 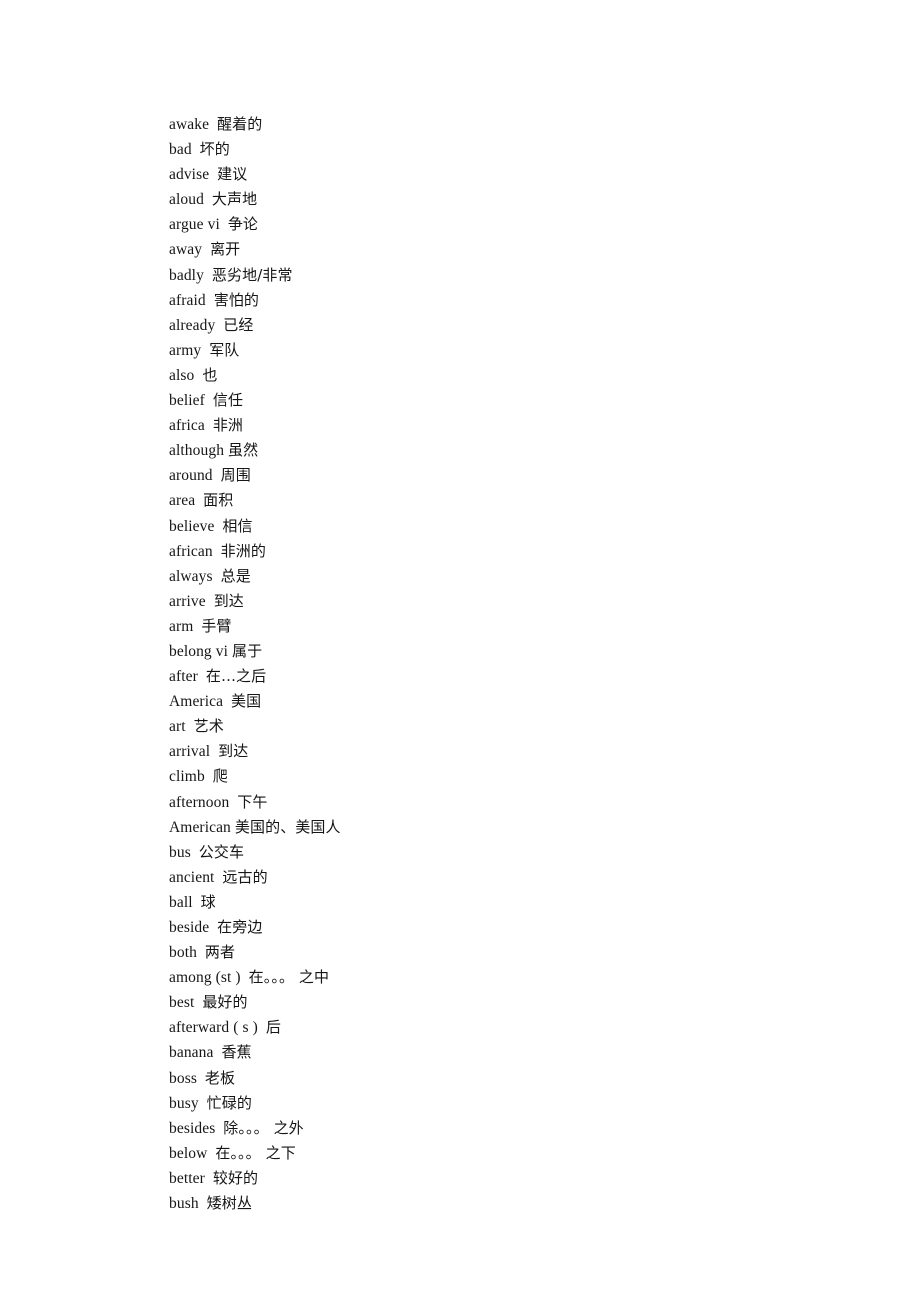 I want to click on vocabulary-entry: afternoon 下午, so click(x=514, y=802).